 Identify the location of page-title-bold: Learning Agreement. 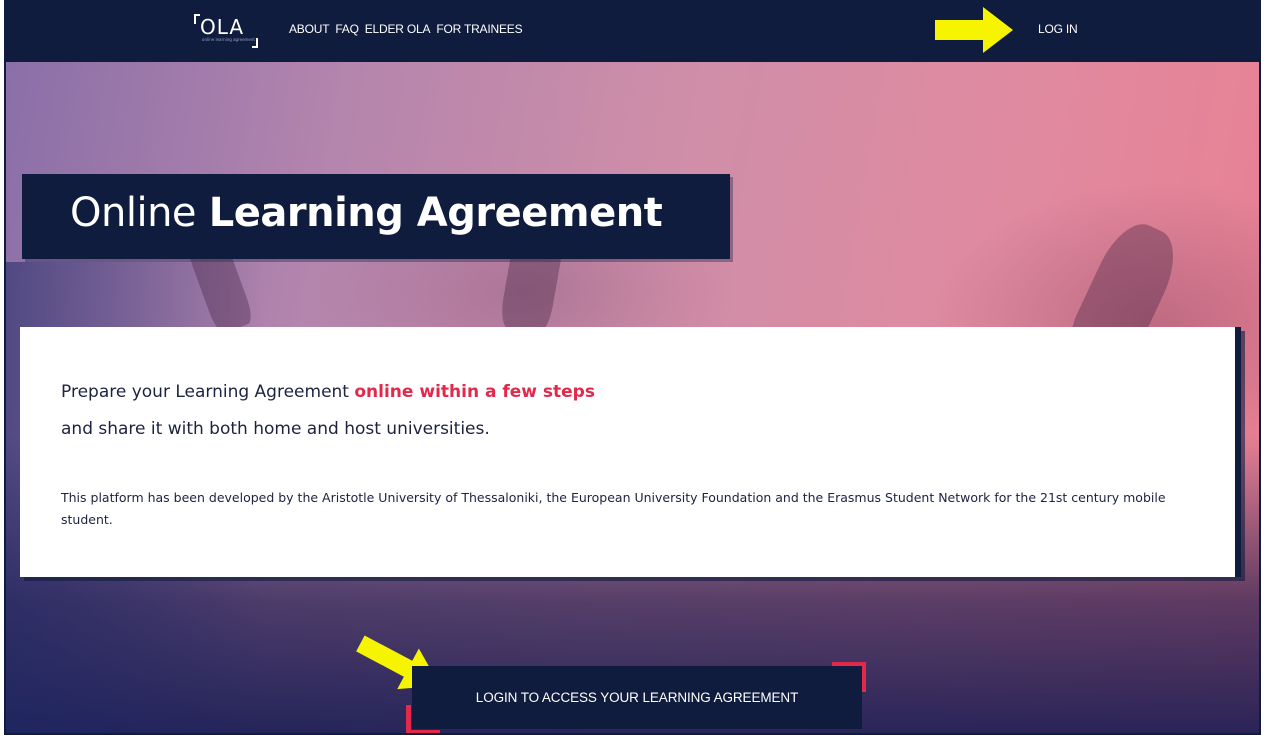
(435, 213).